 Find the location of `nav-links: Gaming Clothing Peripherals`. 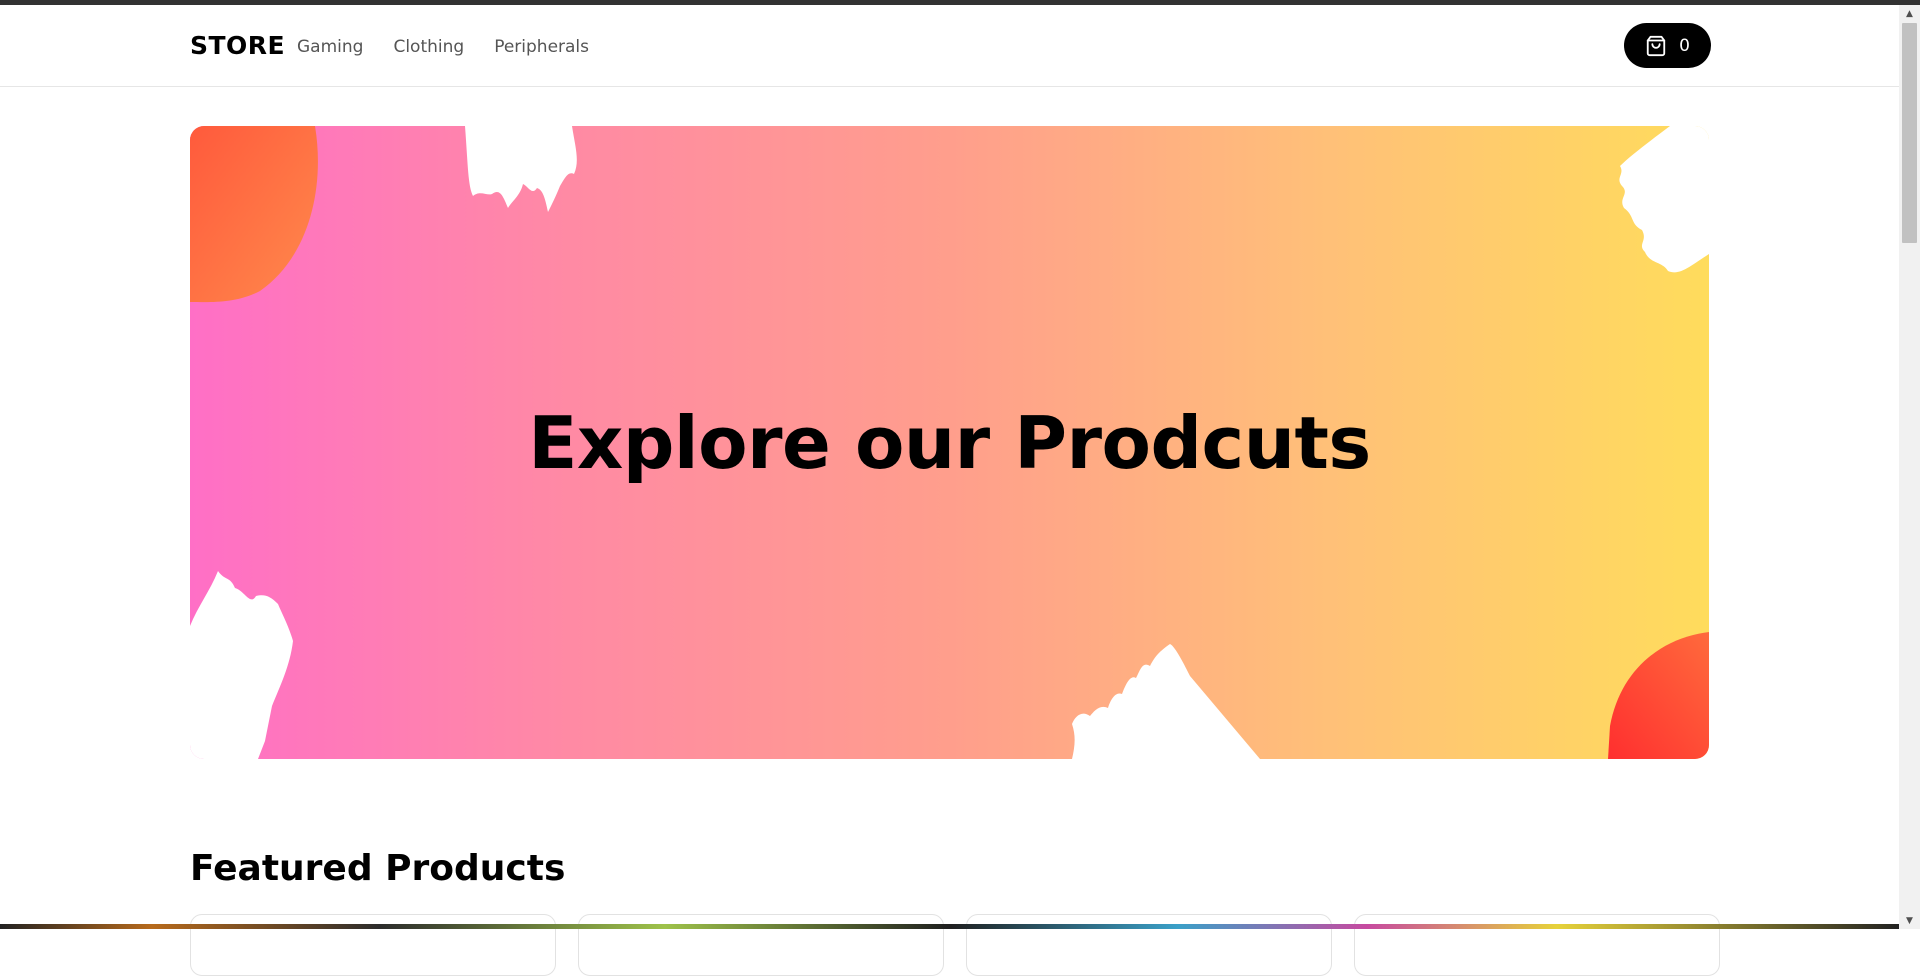

nav-links: Gaming Clothing Peripherals is located at coordinates (443, 47).